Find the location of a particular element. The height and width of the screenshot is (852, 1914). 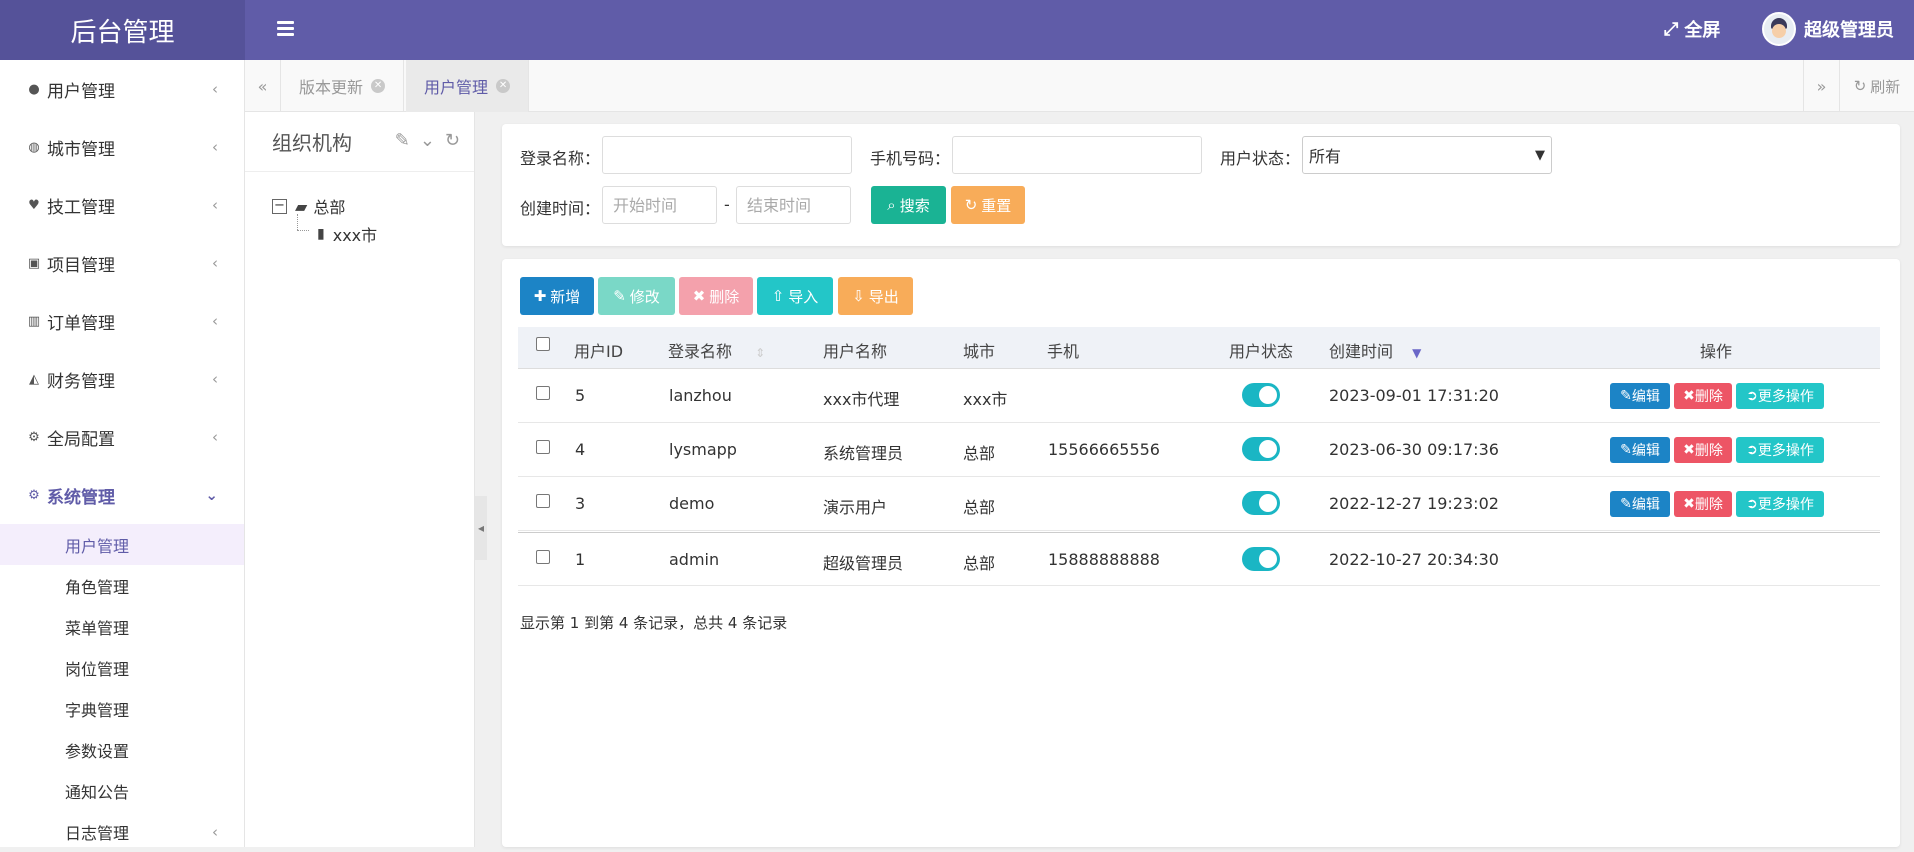

add-button: ✚ 新增 is located at coordinates (557, 296).